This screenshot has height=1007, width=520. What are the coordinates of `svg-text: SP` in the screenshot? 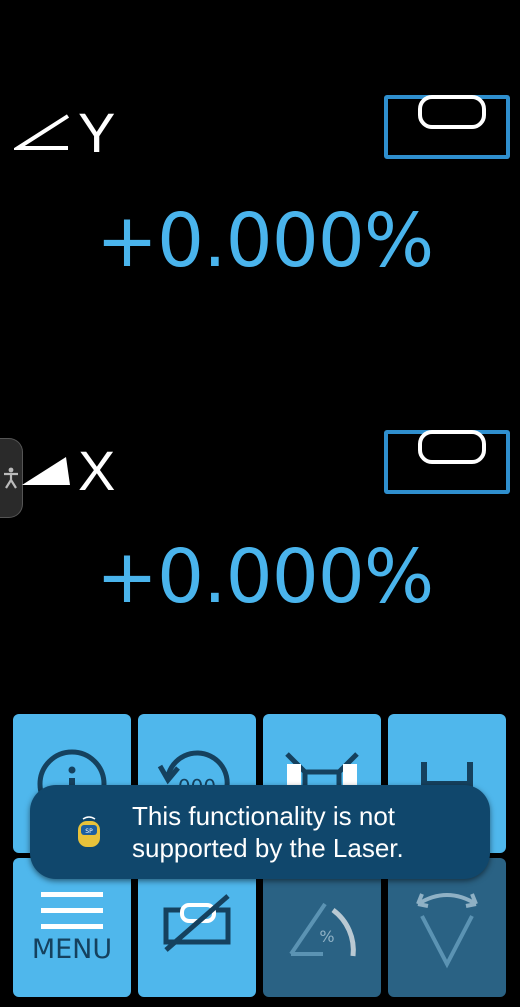 It's located at (89, 831).